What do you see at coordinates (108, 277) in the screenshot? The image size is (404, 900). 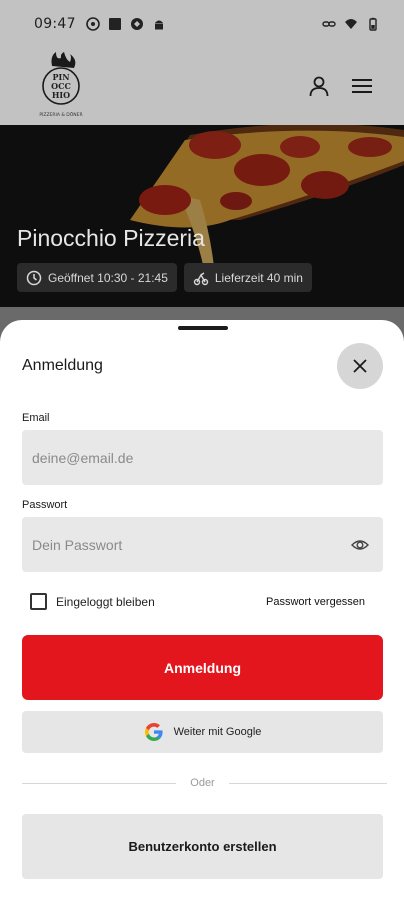 I see `opening-hours-text: Geöffnet 10:30 - 21:45` at bounding box center [108, 277].